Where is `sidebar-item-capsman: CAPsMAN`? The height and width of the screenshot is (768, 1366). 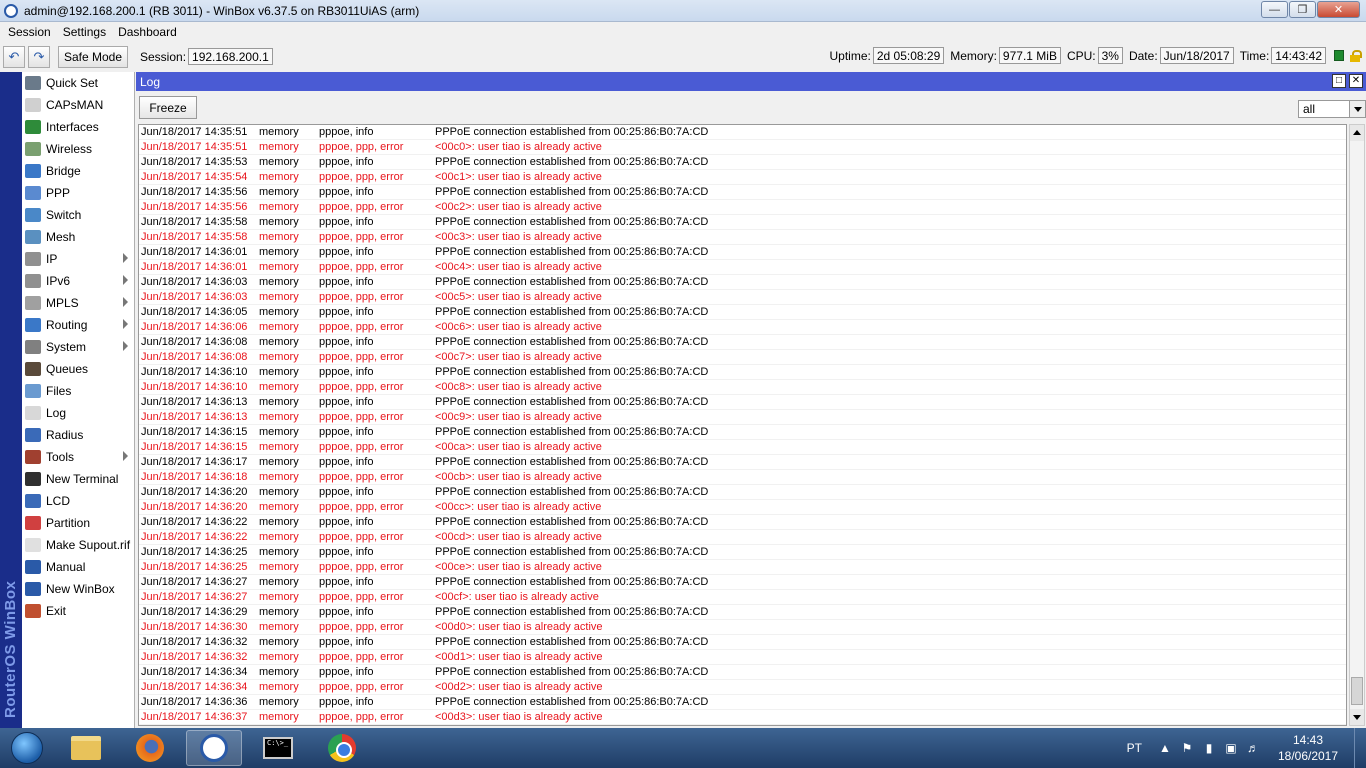 sidebar-item-capsman: CAPsMAN is located at coordinates (78, 105).